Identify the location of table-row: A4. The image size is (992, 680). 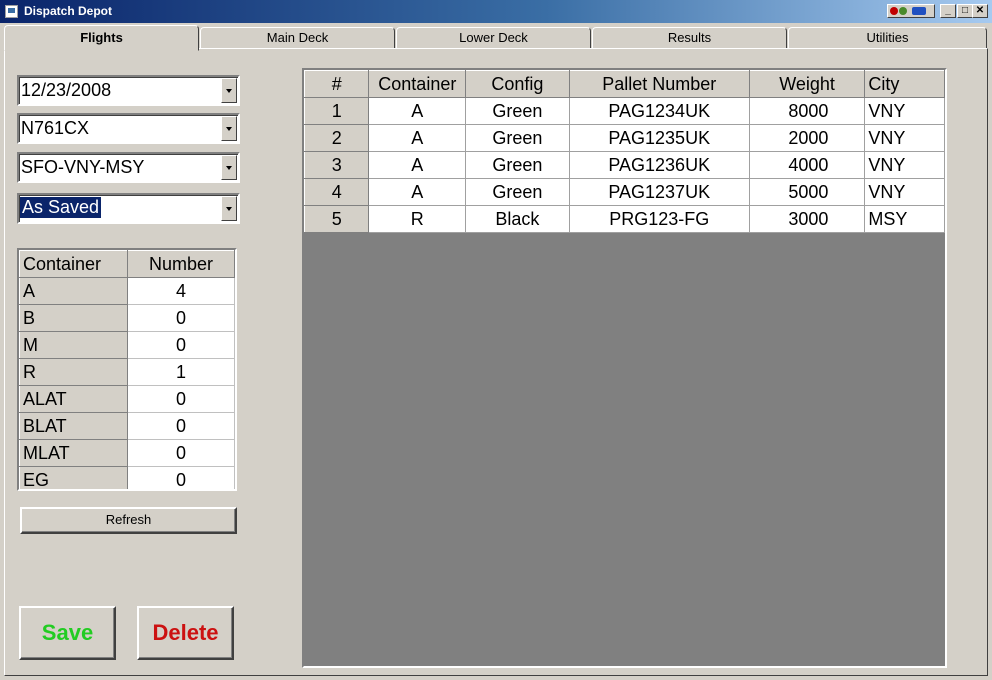
(127, 291).